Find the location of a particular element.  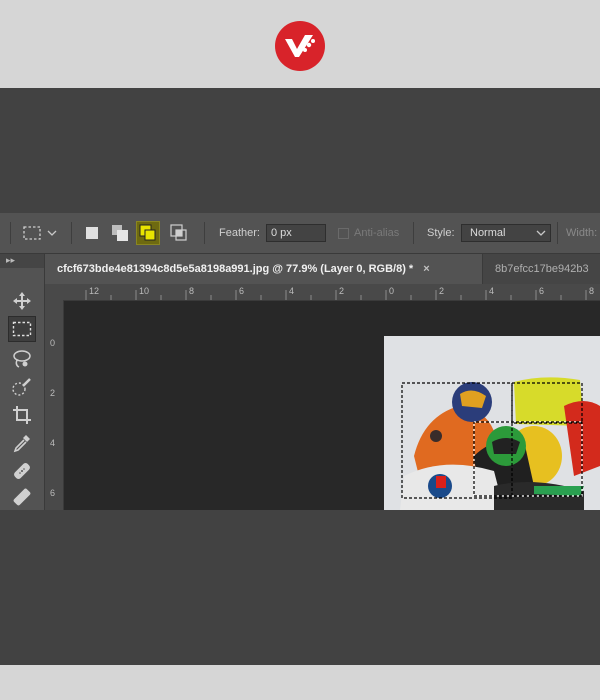

horizontal-ruler: 12 10 8 6 4 2 0 2 4 6 8 is located at coordinates (331, 292).